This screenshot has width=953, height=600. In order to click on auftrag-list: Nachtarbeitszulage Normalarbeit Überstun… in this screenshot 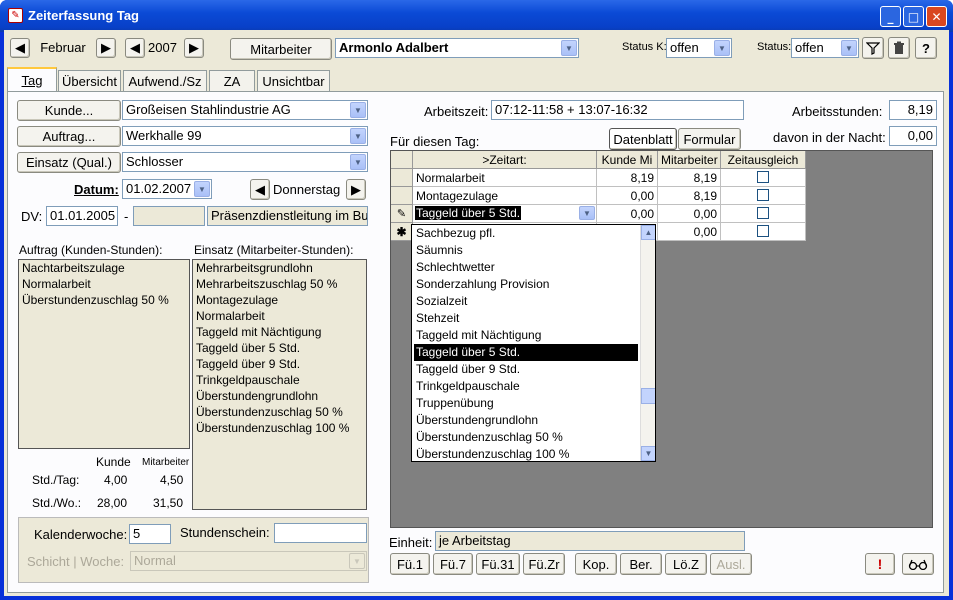, I will do `click(104, 354)`.